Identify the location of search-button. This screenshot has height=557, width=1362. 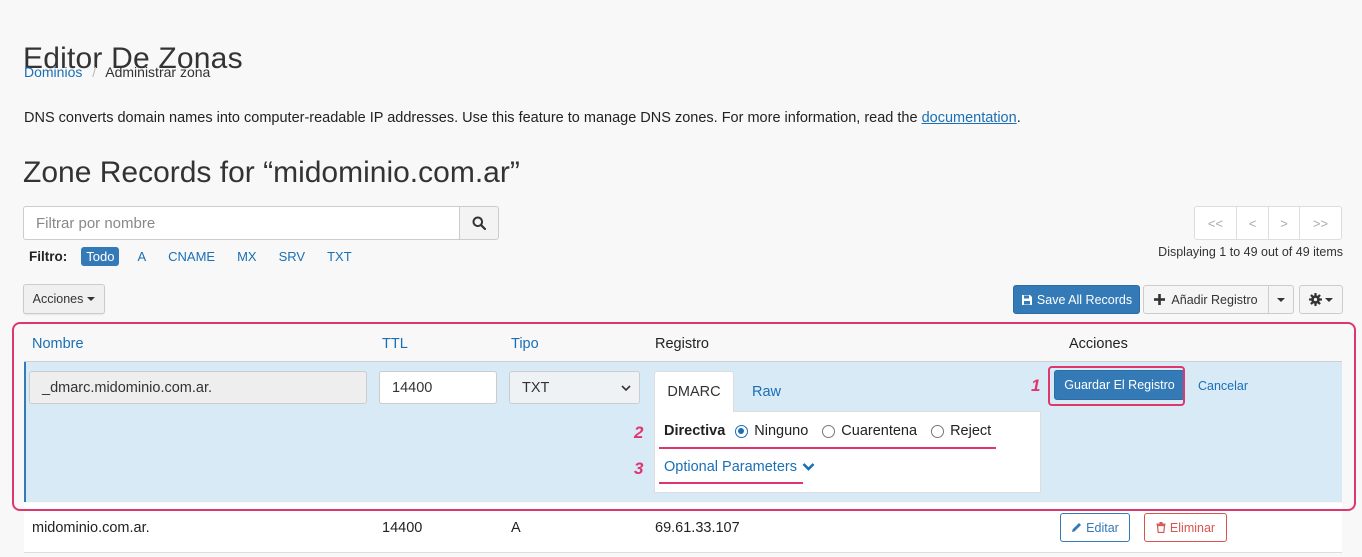
(479, 223).